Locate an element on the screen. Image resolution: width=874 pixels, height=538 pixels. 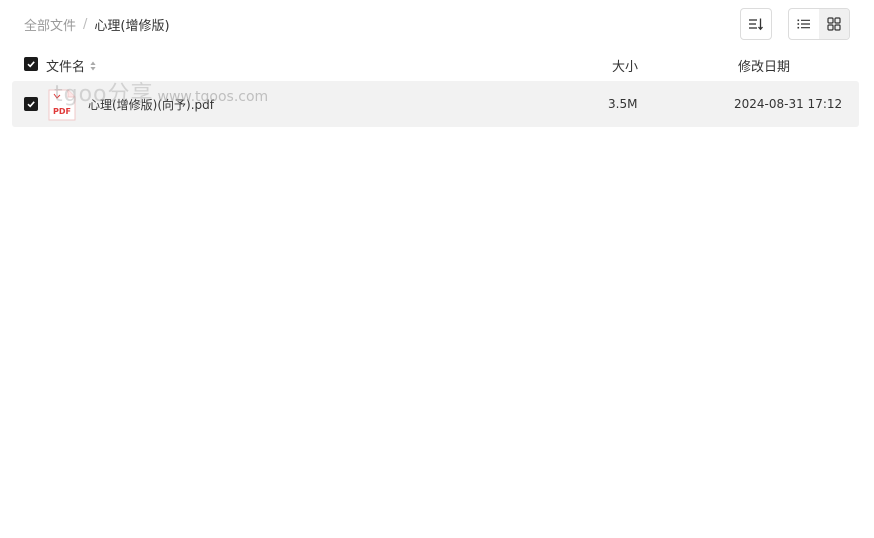
sort-updown-icon is located at coordinates (93, 66).